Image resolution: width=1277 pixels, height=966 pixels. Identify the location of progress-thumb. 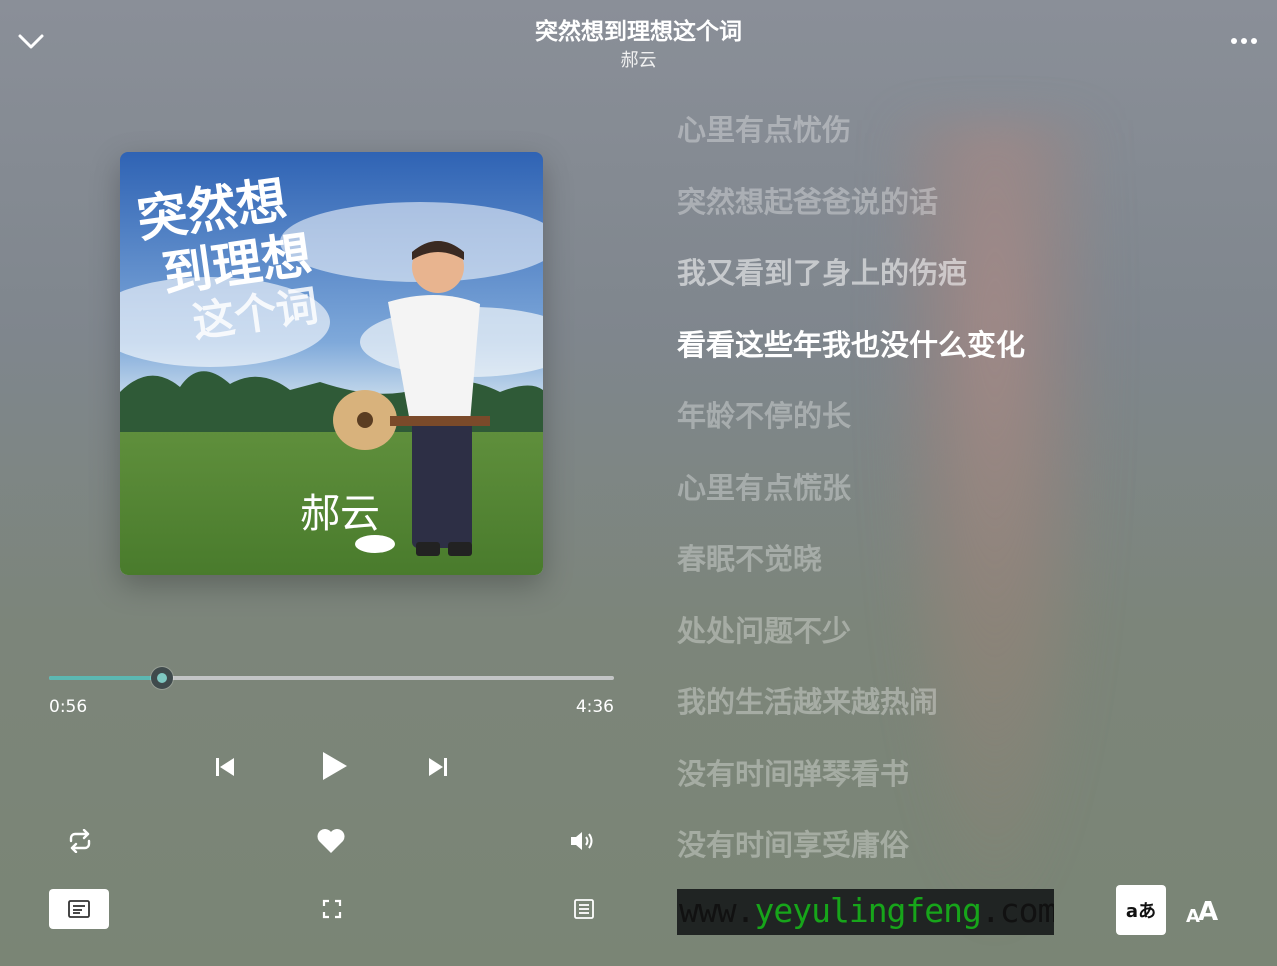
(162, 678).